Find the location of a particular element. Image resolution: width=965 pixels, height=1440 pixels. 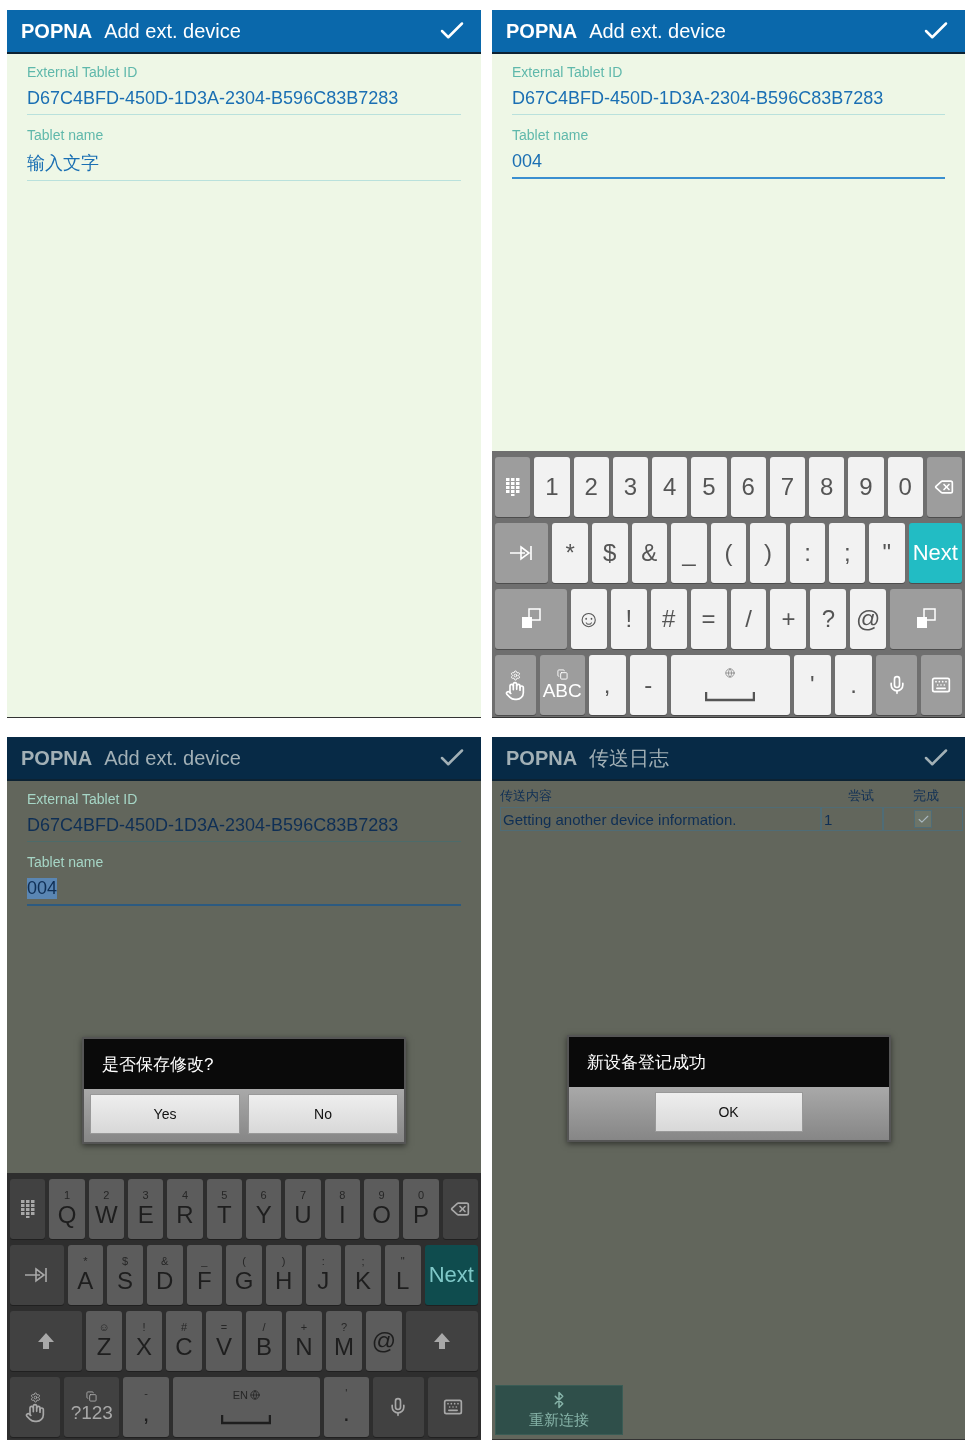

keyboard-key: ' . is located at coordinates (346, 1407).